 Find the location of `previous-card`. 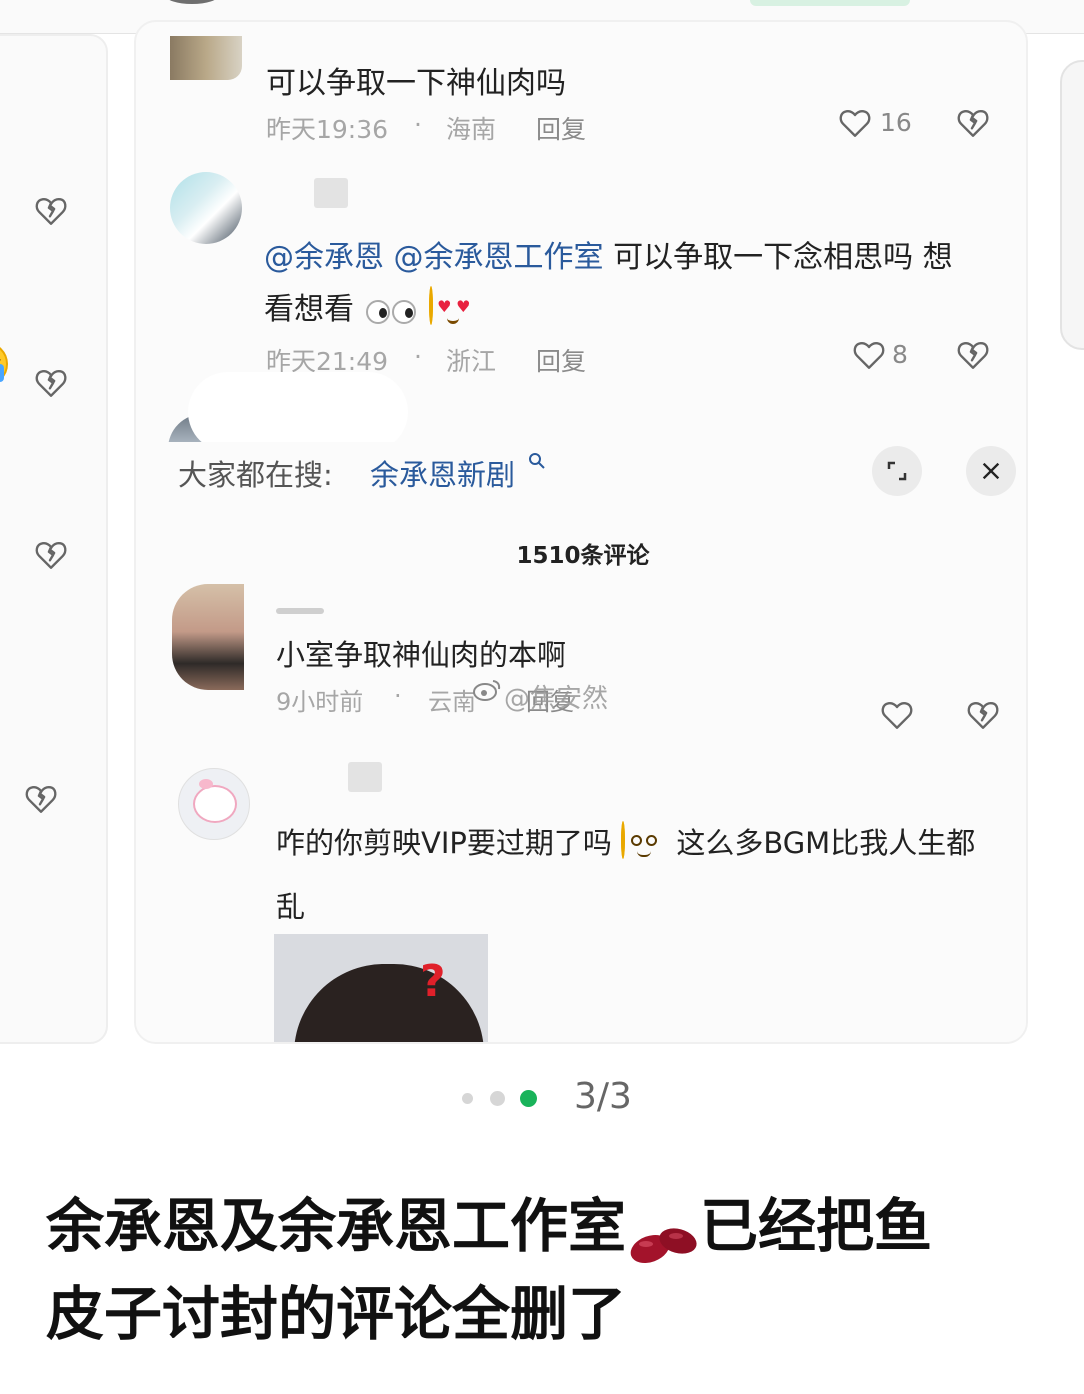

previous-card is located at coordinates (54, 539).